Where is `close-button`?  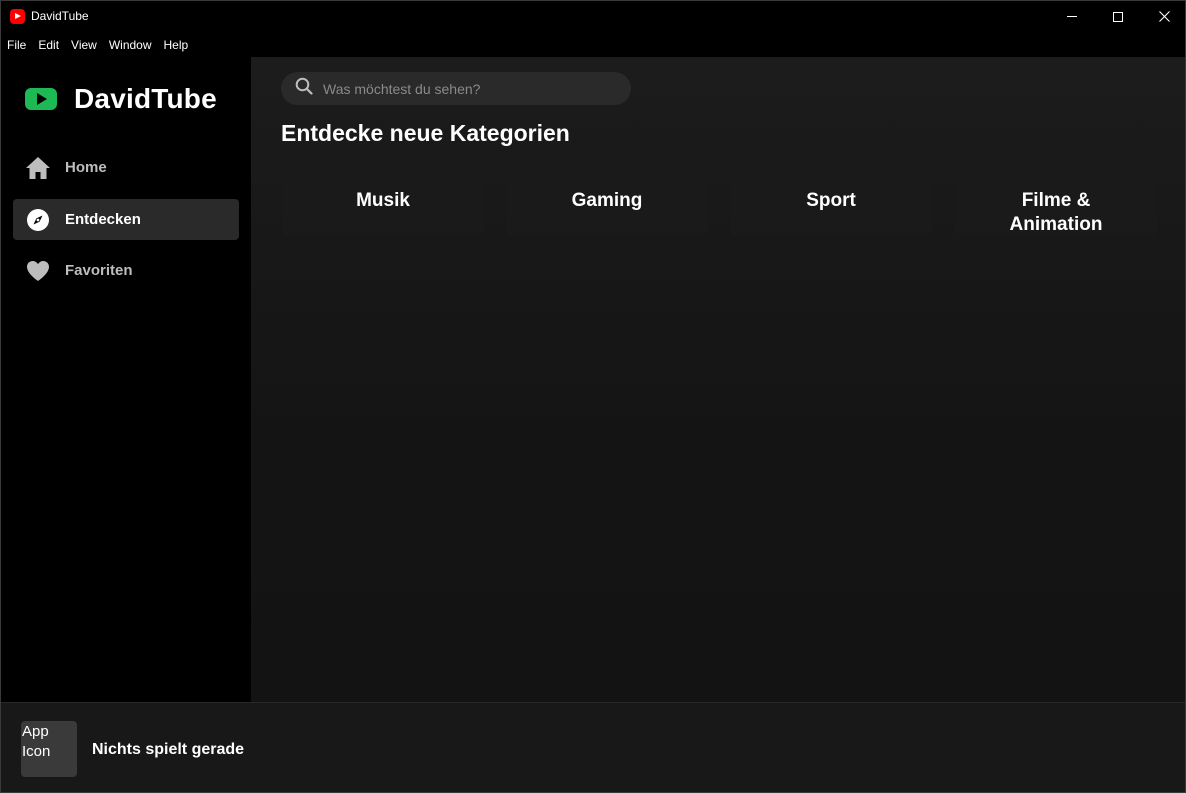
close-button is located at coordinates (1163, 16).